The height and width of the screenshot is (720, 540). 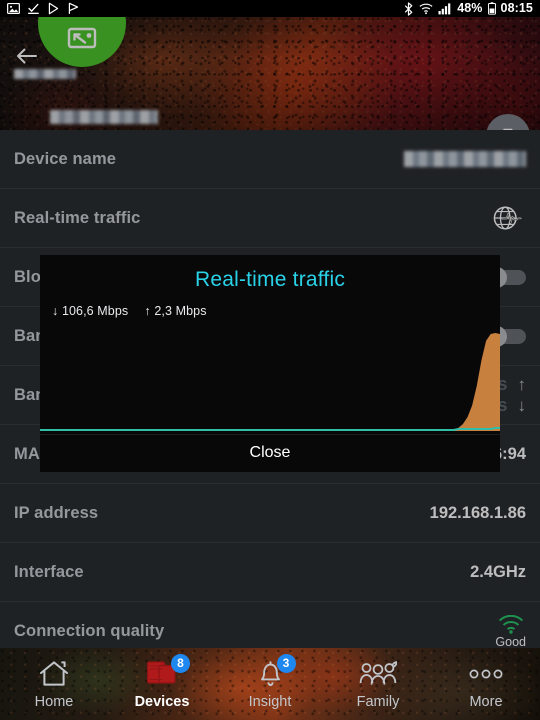 I want to click on more-dots-icon-wrap, so click(x=486, y=674).